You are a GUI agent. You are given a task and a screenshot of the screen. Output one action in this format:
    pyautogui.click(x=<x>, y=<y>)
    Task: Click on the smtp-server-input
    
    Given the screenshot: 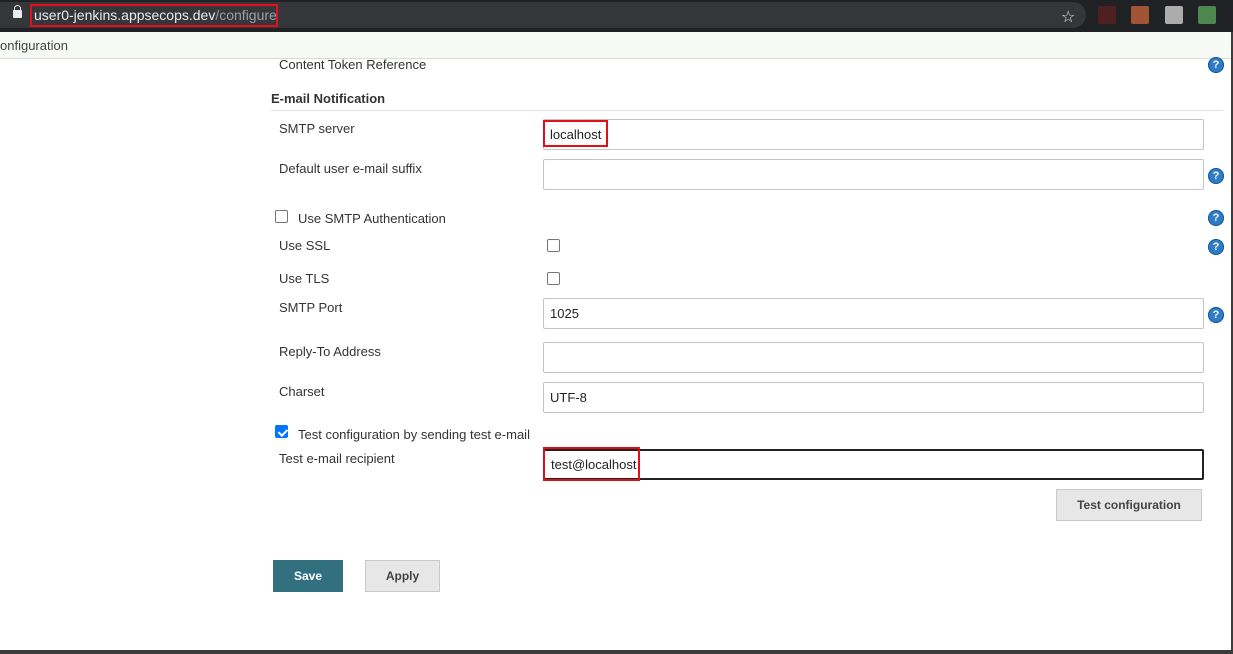 What is the action you would take?
    pyautogui.click(x=873, y=134)
    